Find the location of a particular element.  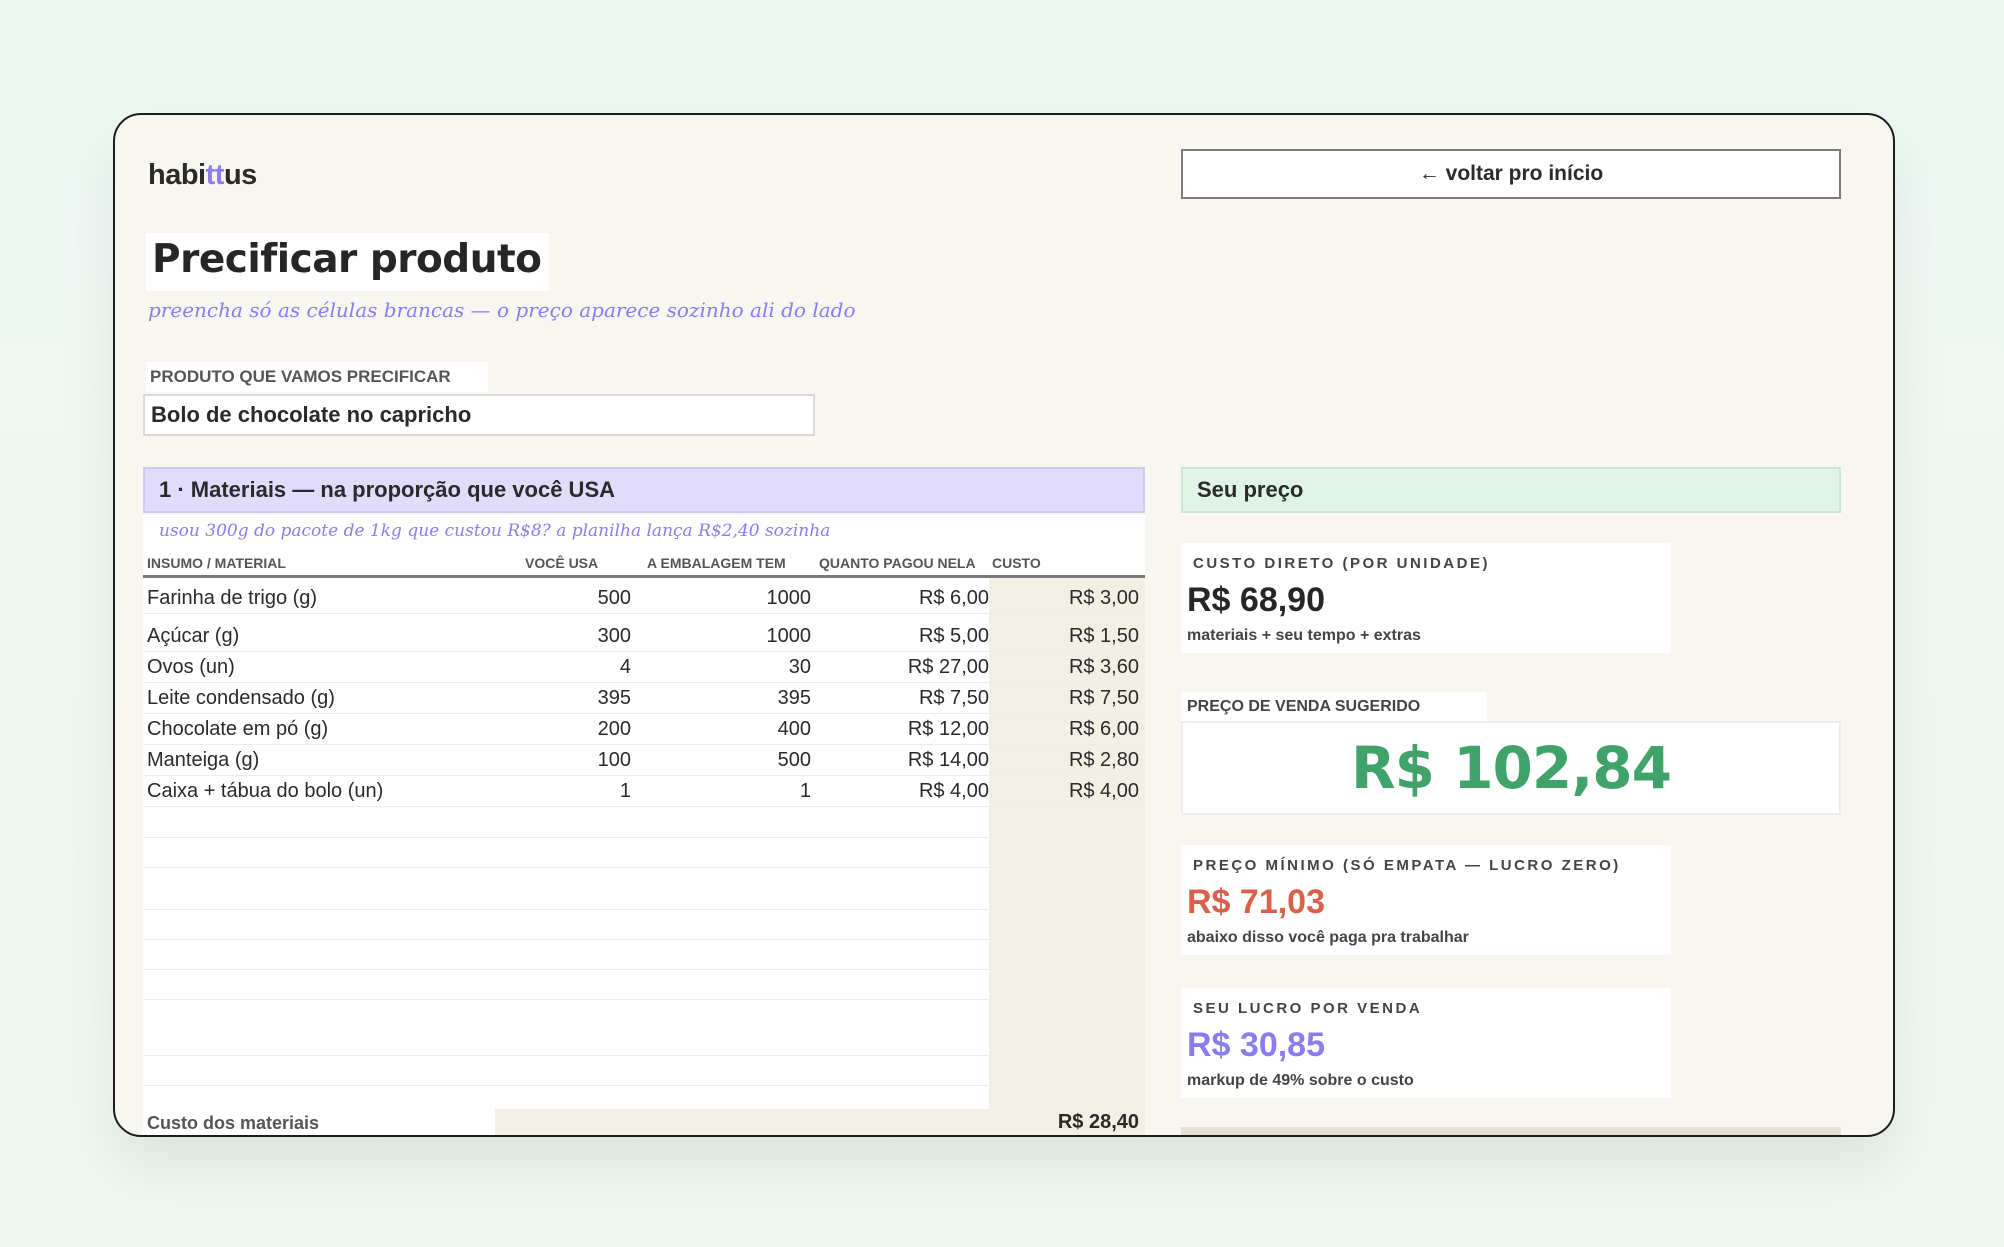

col-header-paid: QUANTO PAGOU NELA is located at coordinates (897, 563).